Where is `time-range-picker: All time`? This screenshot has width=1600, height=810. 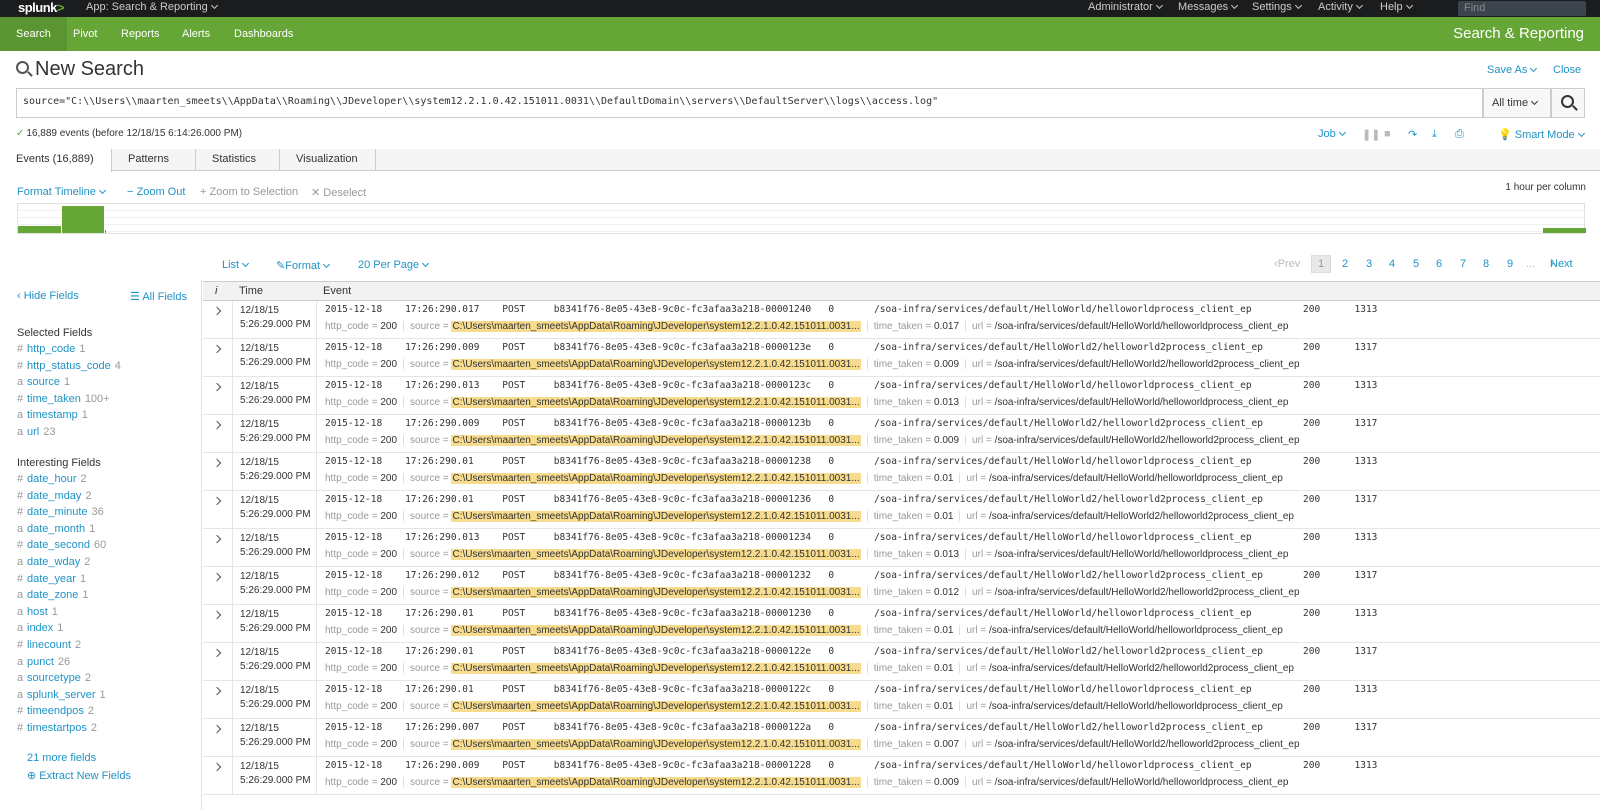
time-range-picker: All time is located at coordinates (1517, 103).